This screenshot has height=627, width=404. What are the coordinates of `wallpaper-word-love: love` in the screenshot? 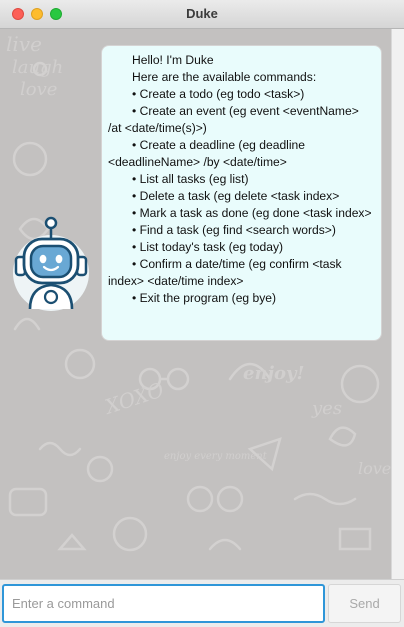 It's located at (38, 89).